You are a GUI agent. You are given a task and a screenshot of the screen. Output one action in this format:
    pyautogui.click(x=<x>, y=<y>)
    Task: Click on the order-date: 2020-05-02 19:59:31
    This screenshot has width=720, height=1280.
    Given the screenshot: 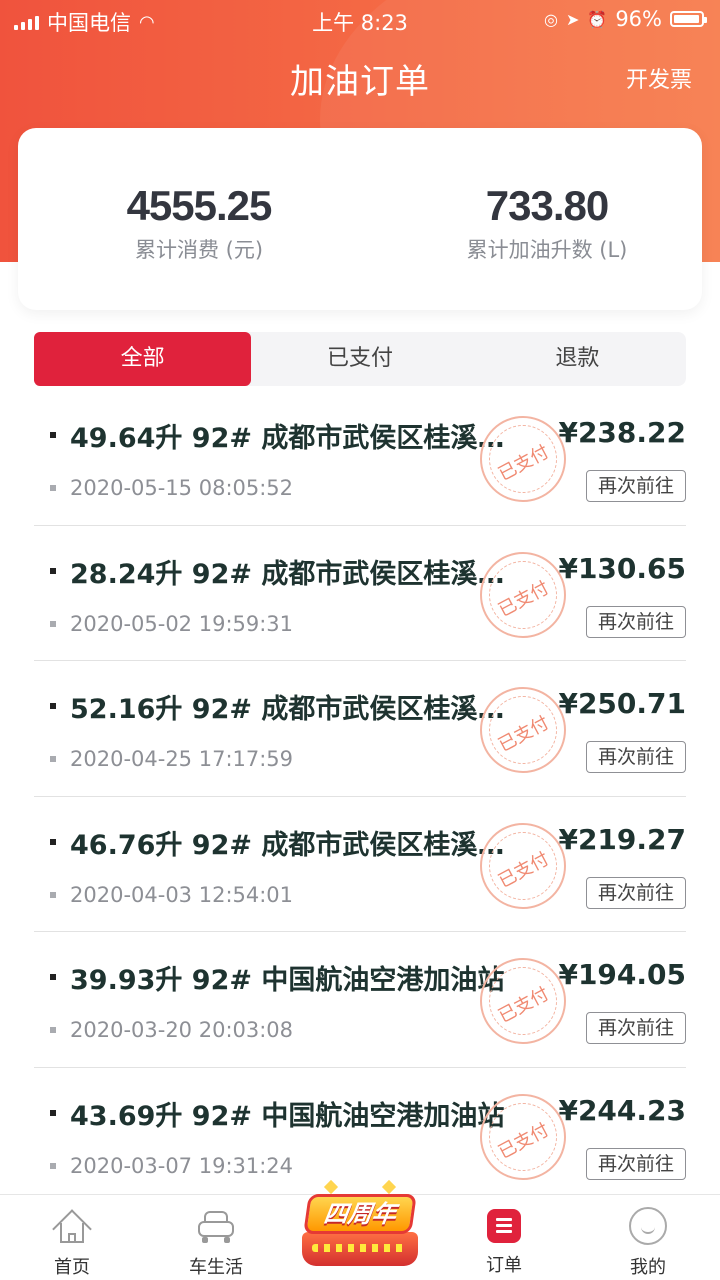 What is the action you would take?
    pyautogui.click(x=182, y=623)
    